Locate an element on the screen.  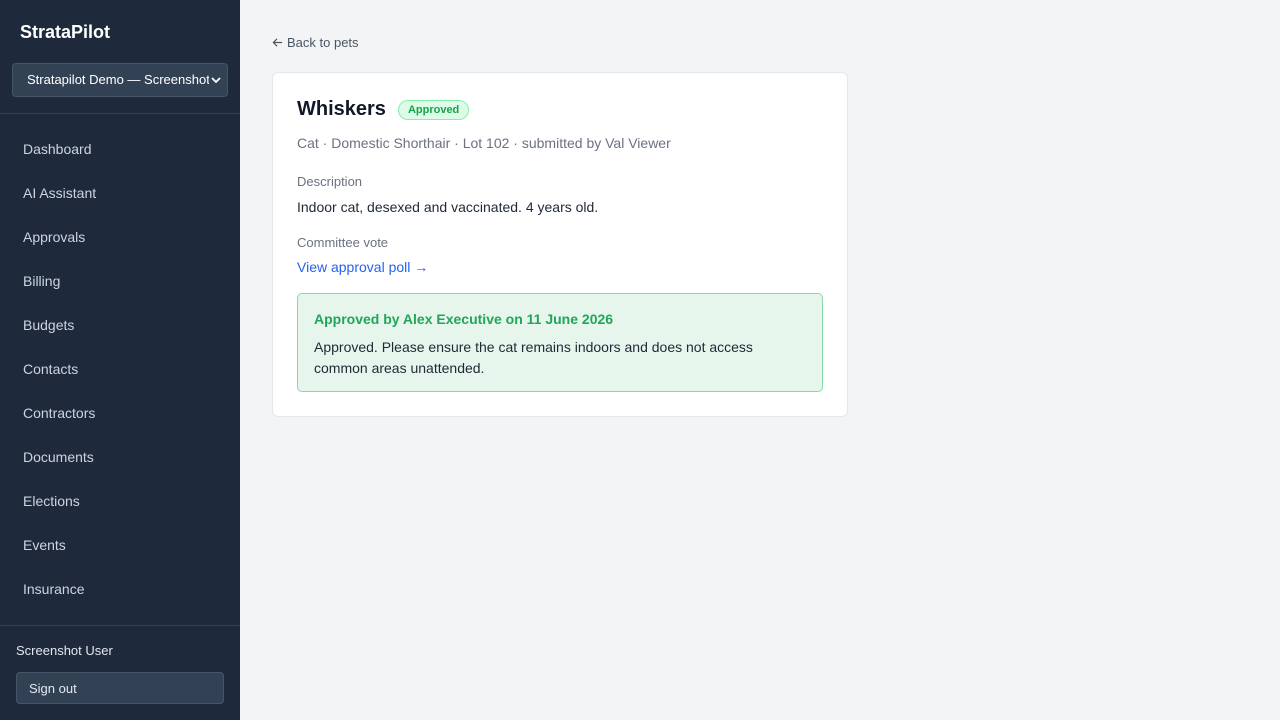
app-brand: StrataPilot is located at coordinates (65, 32).